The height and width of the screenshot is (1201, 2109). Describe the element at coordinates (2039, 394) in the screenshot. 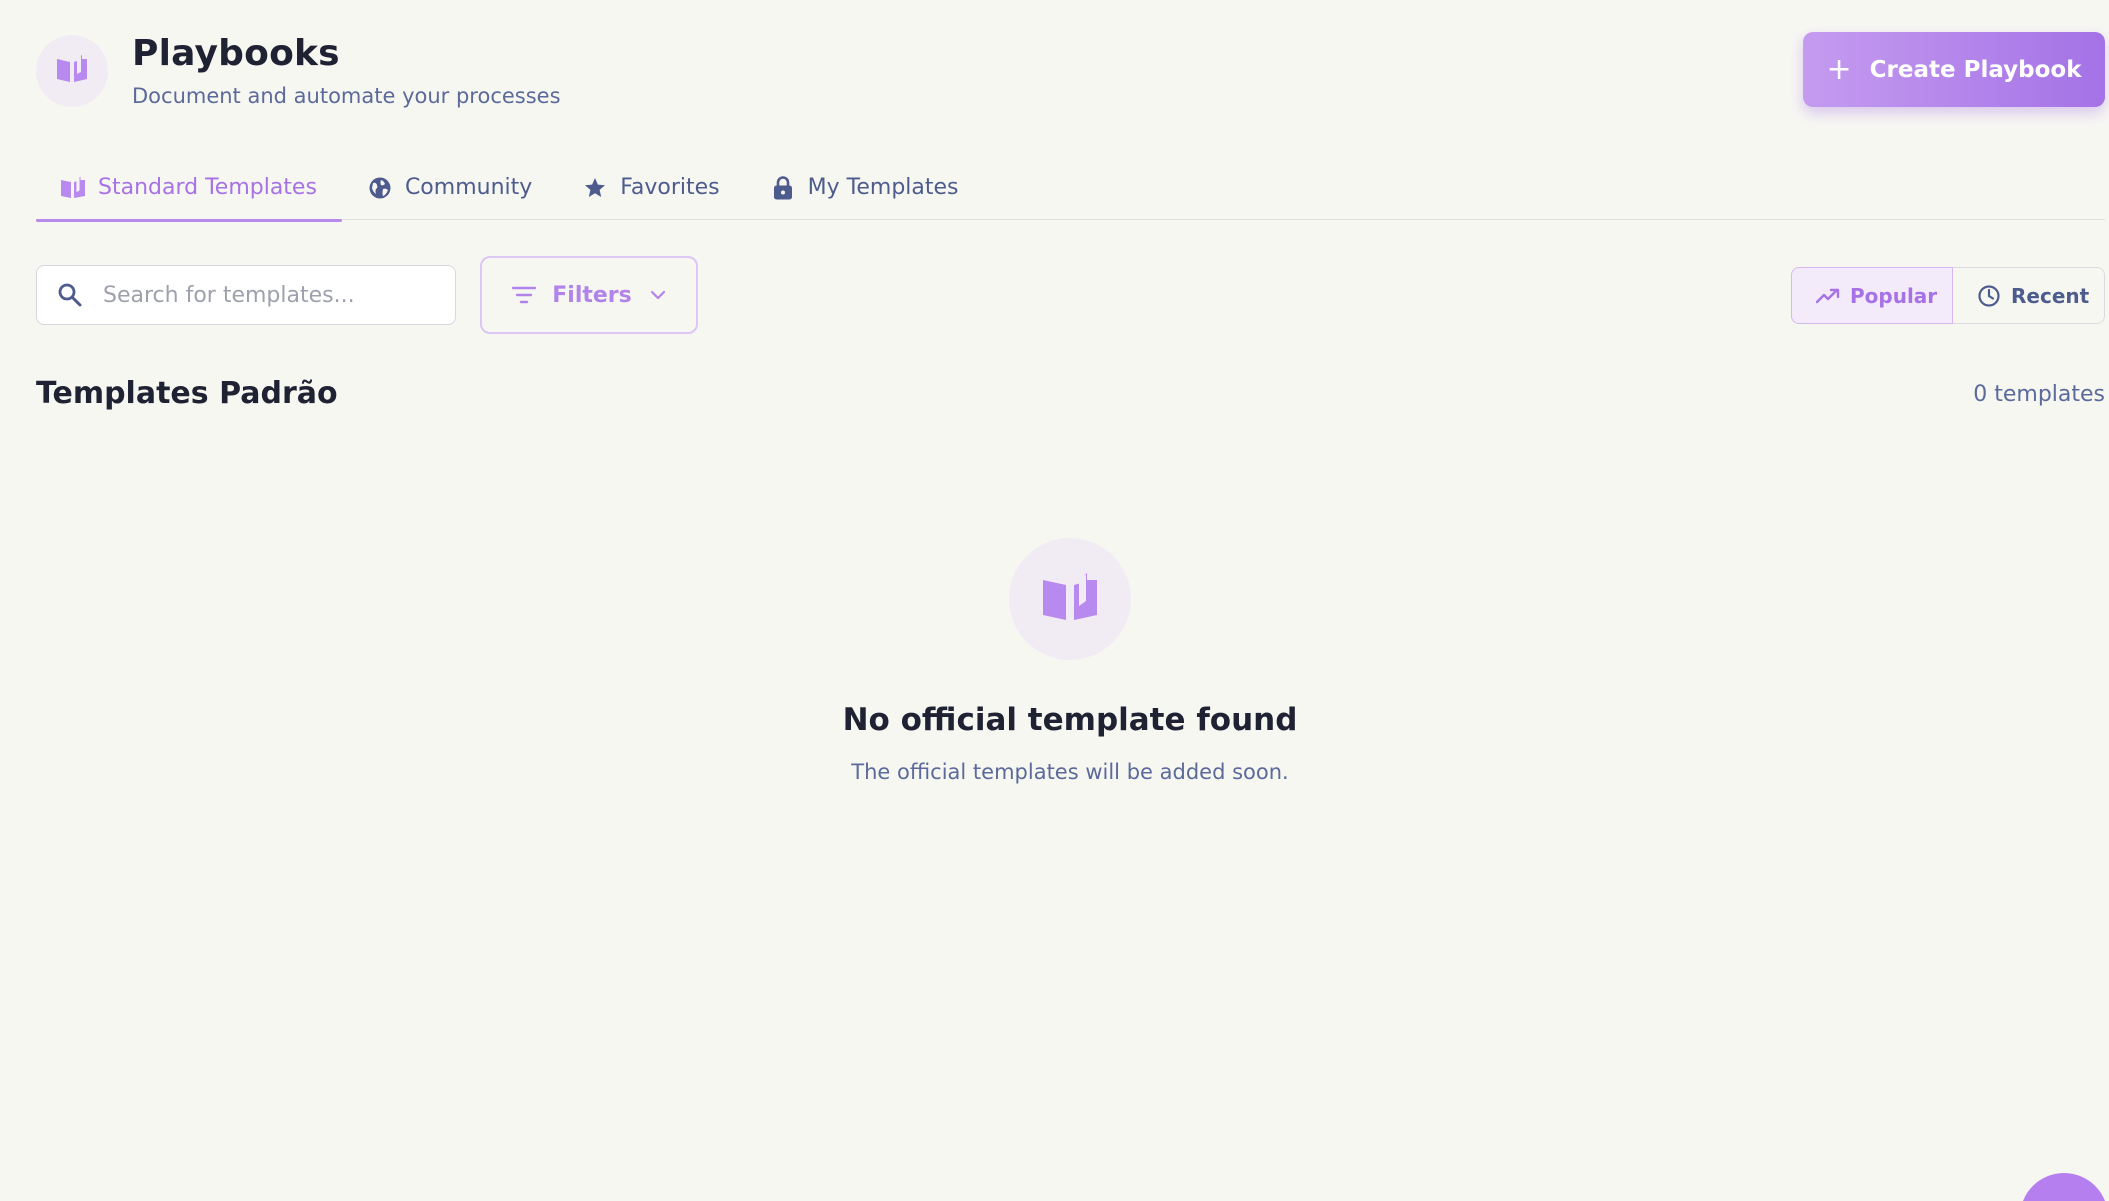

I see `template-count: 0 templates` at that location.